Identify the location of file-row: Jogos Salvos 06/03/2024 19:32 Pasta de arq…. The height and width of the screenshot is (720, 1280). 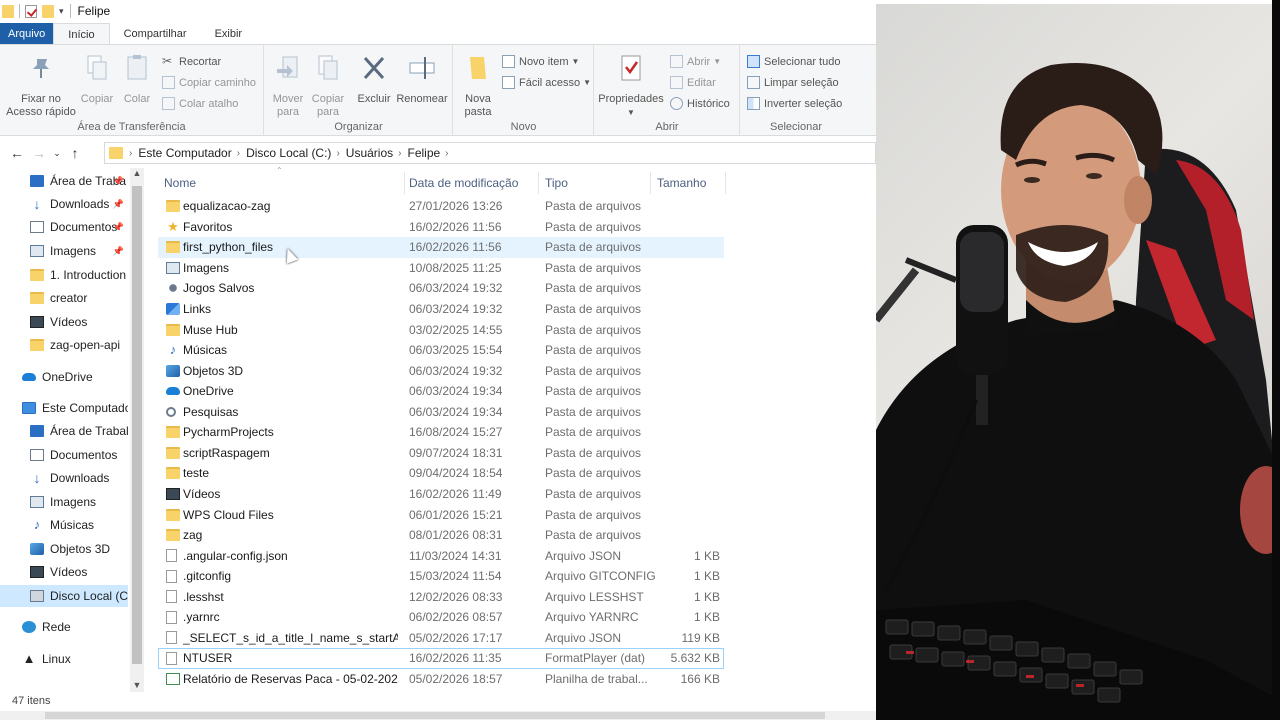
(441, 288).